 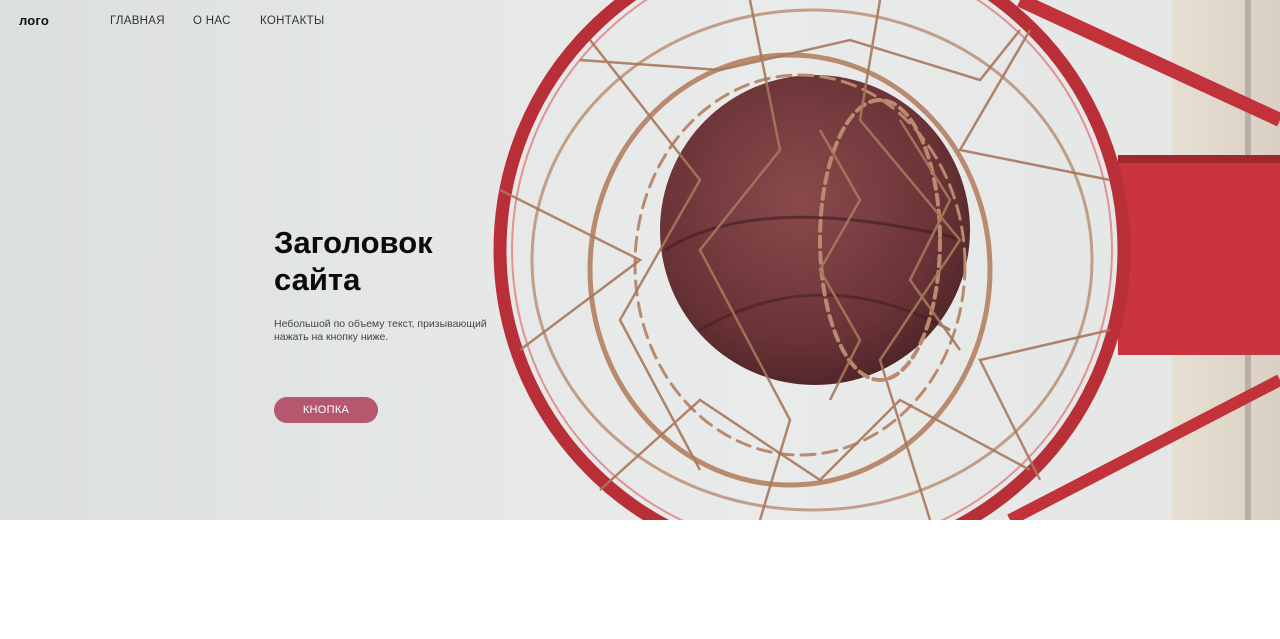 I want to click on hero-title: Заголовок сайта, so click(x=353, y=261).